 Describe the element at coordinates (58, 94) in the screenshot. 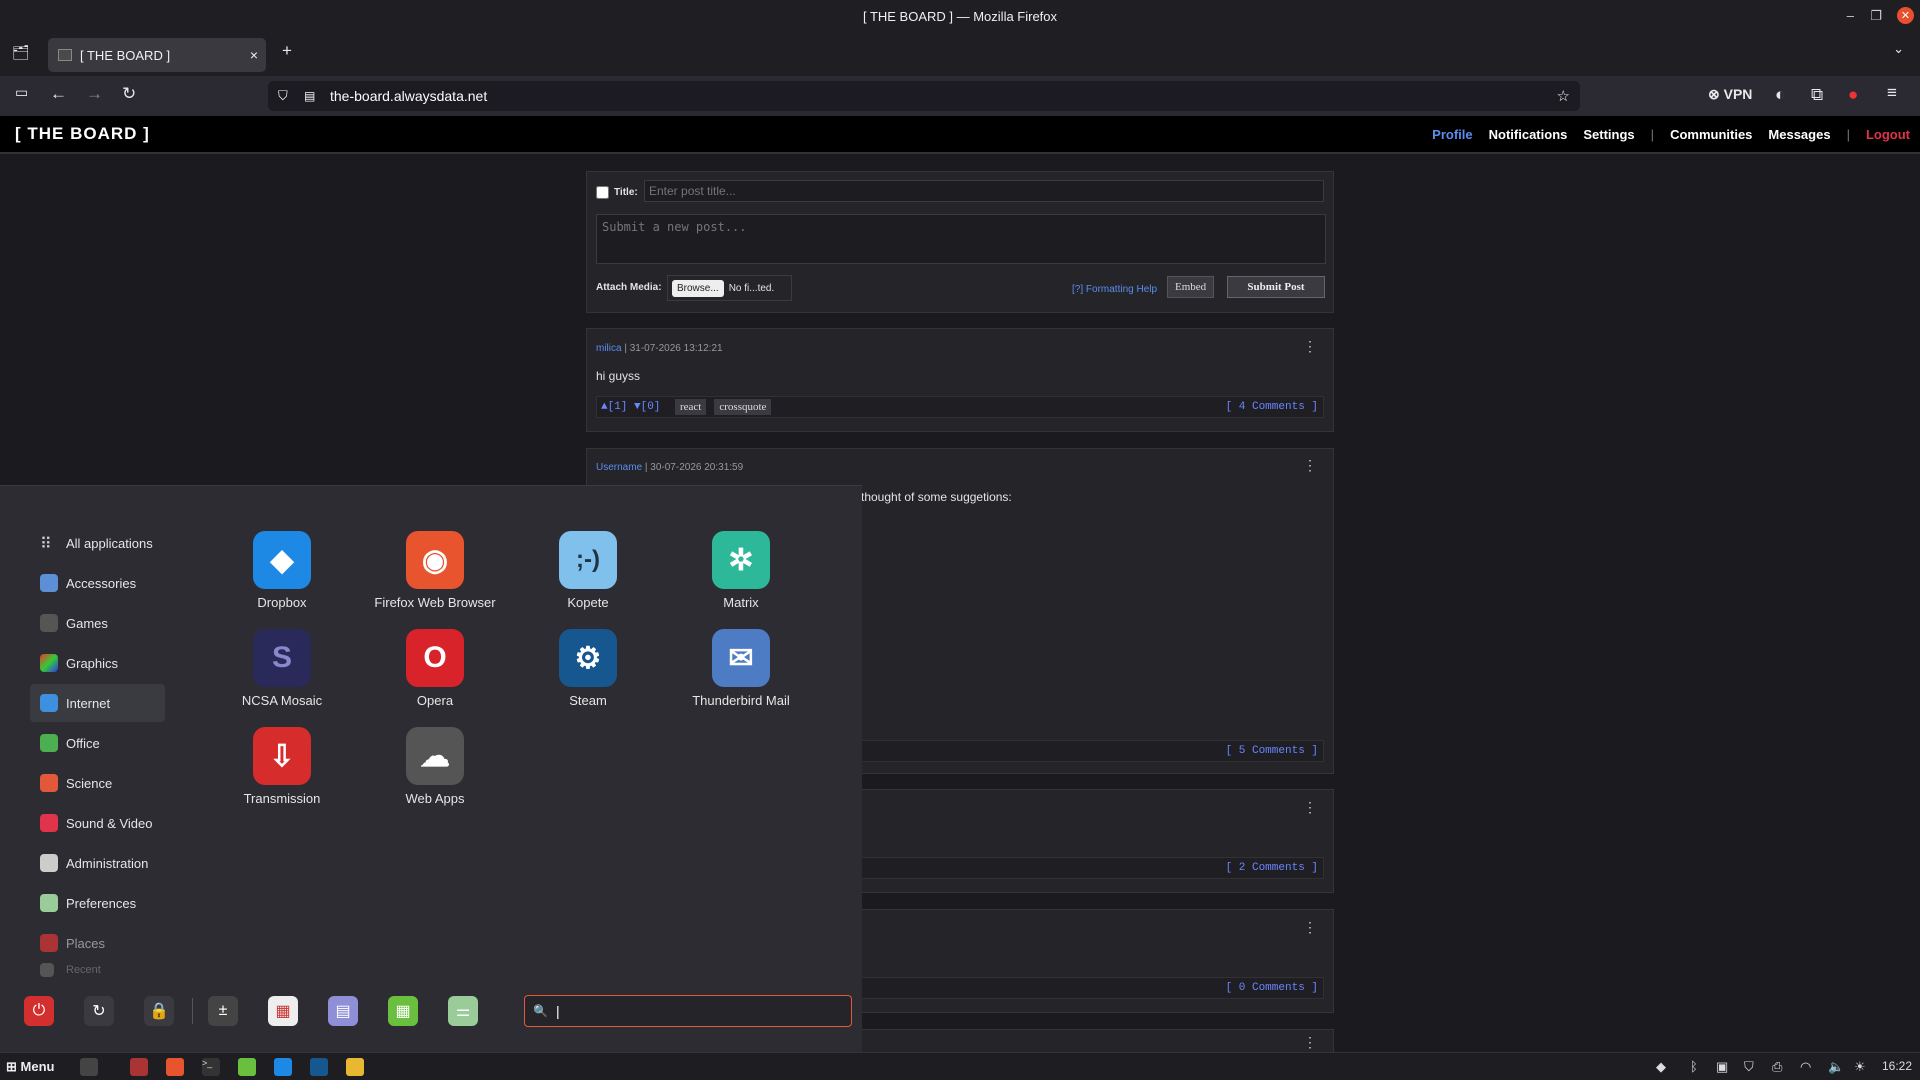

I see `back-icon: ←` at that location.